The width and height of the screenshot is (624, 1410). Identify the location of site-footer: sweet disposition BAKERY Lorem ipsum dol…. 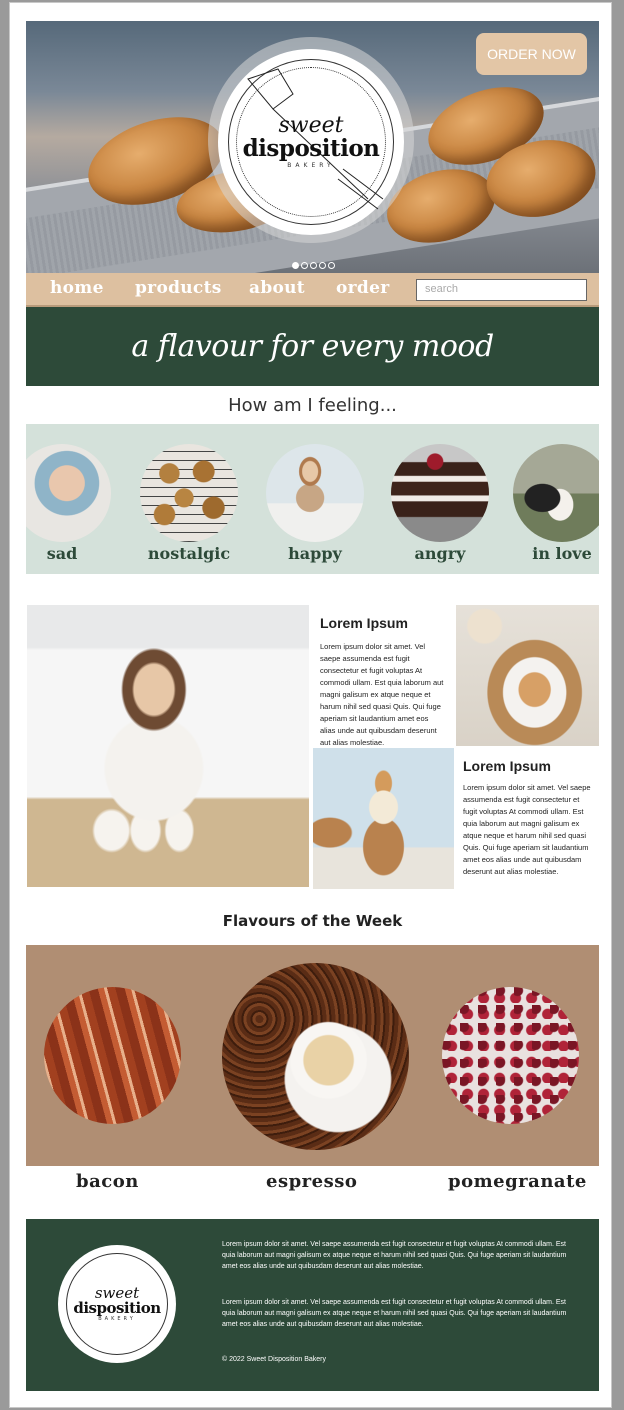
(312, 1305).